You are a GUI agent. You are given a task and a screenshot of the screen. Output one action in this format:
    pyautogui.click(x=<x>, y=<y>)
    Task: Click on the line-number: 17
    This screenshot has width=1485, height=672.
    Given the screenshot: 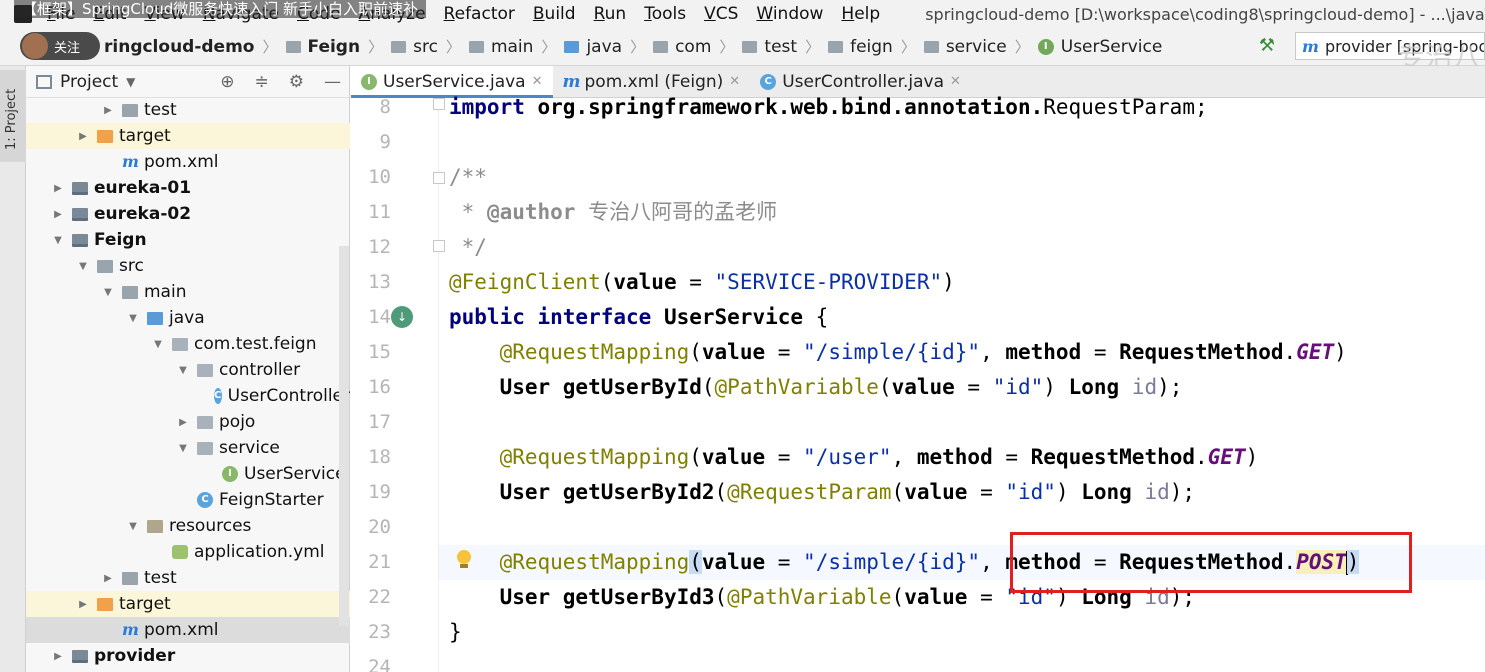 What is the action you would take?
    pyautogui.click(x=379, y=422)
    